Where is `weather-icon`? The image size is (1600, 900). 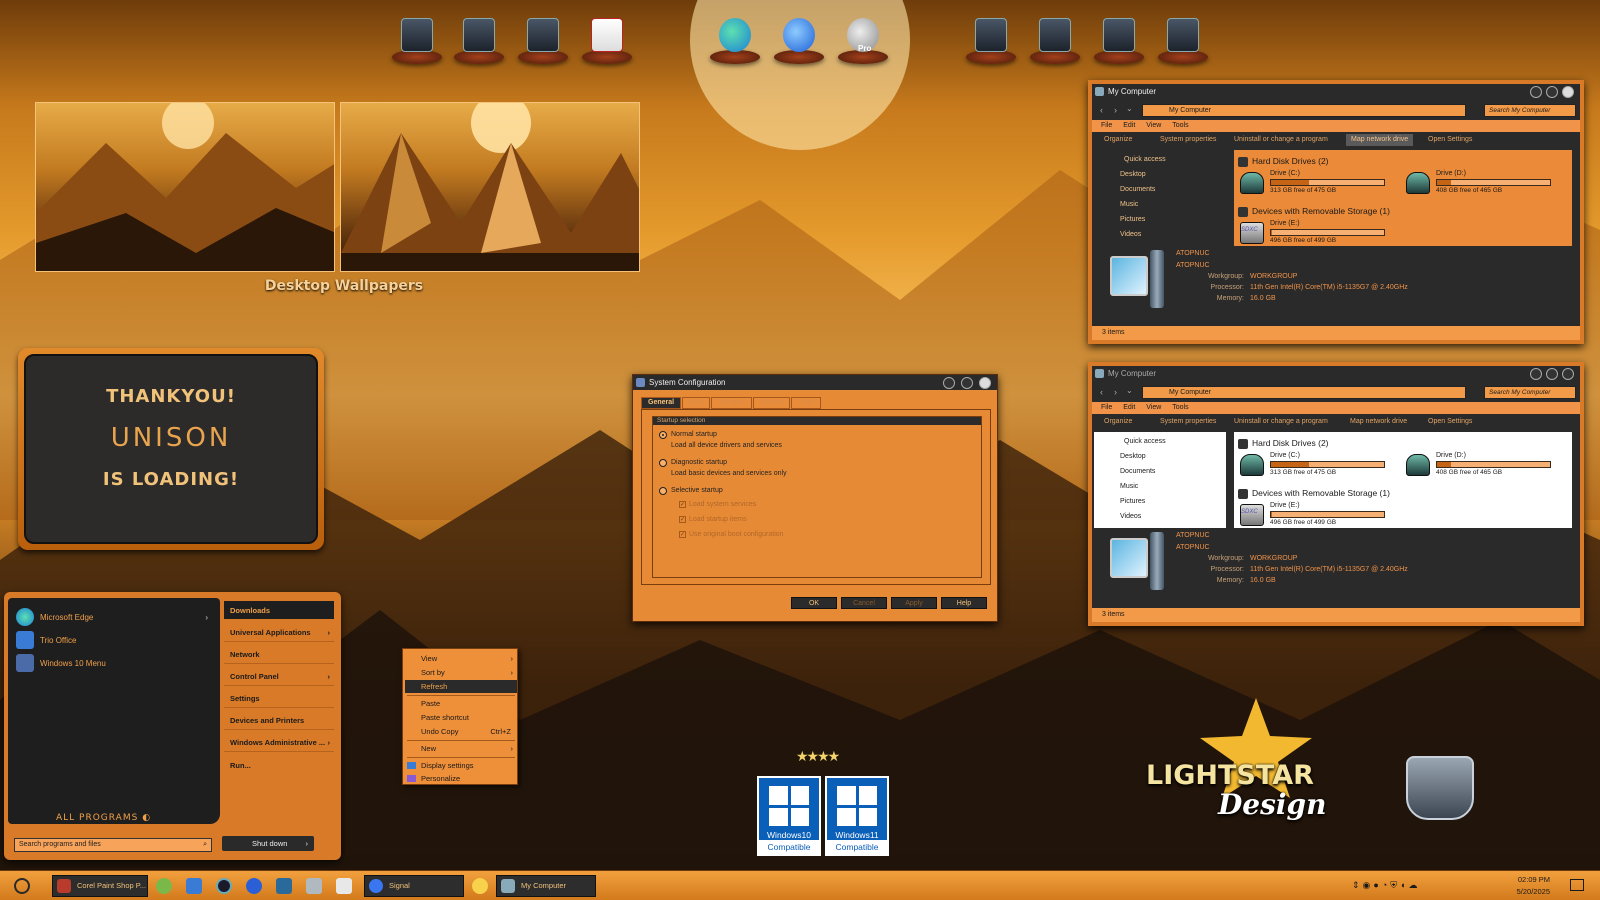
weather-icon is located at coordinates (480, 886).